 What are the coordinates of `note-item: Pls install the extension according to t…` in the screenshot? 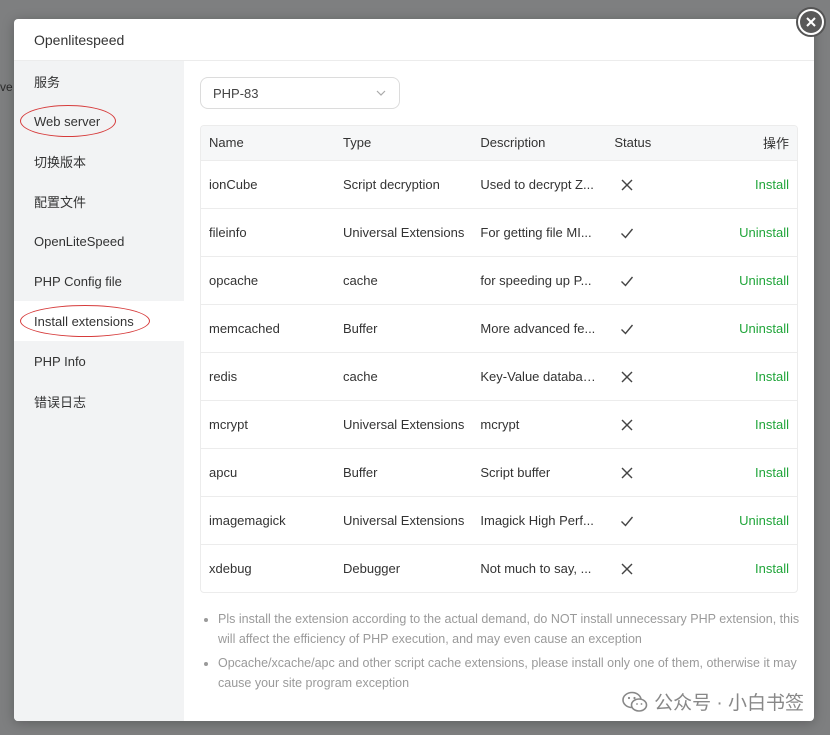 It's located at (509, 629).